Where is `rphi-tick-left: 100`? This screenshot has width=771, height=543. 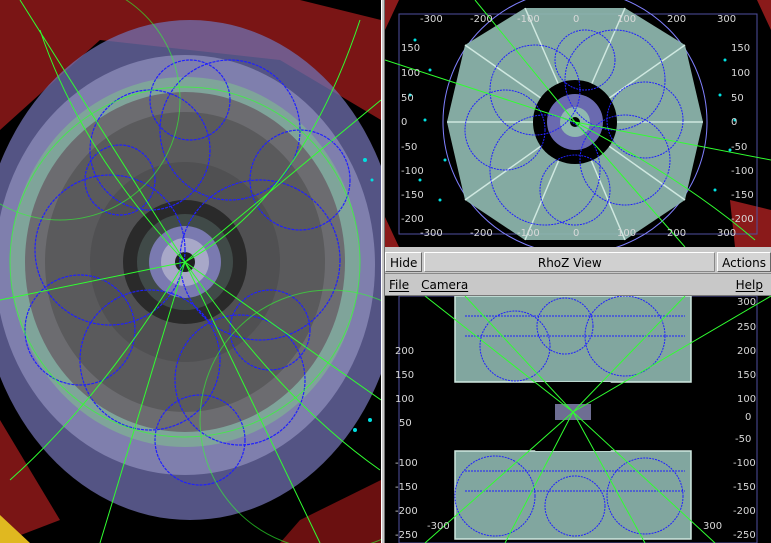
rphi-tick-left: 100 is located at coordinates (410, 73).